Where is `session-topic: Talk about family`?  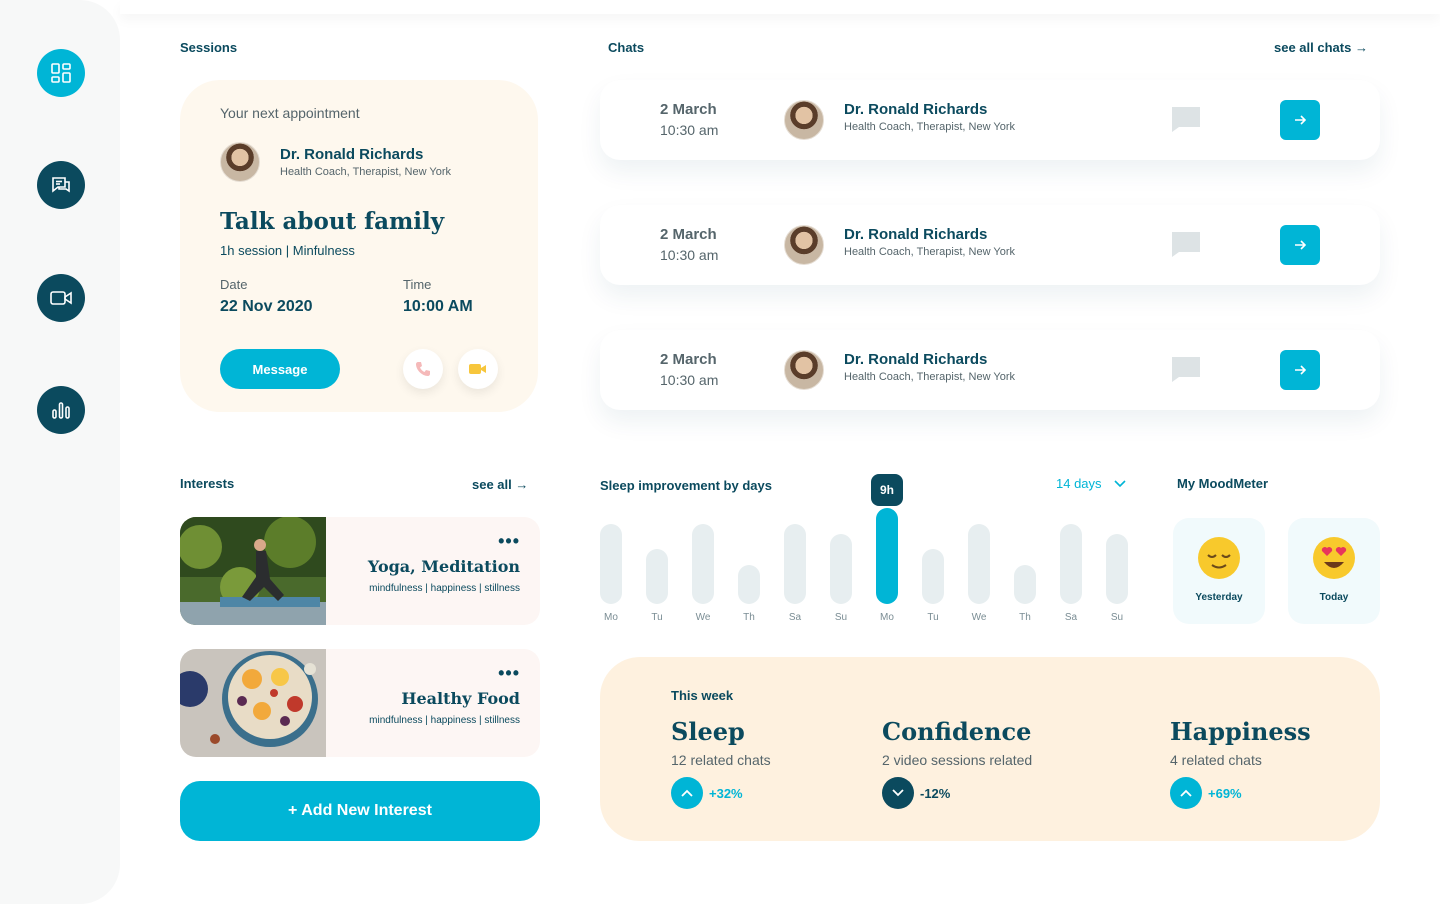 session-topic: Talk about family is located at coordinates (332, 221).